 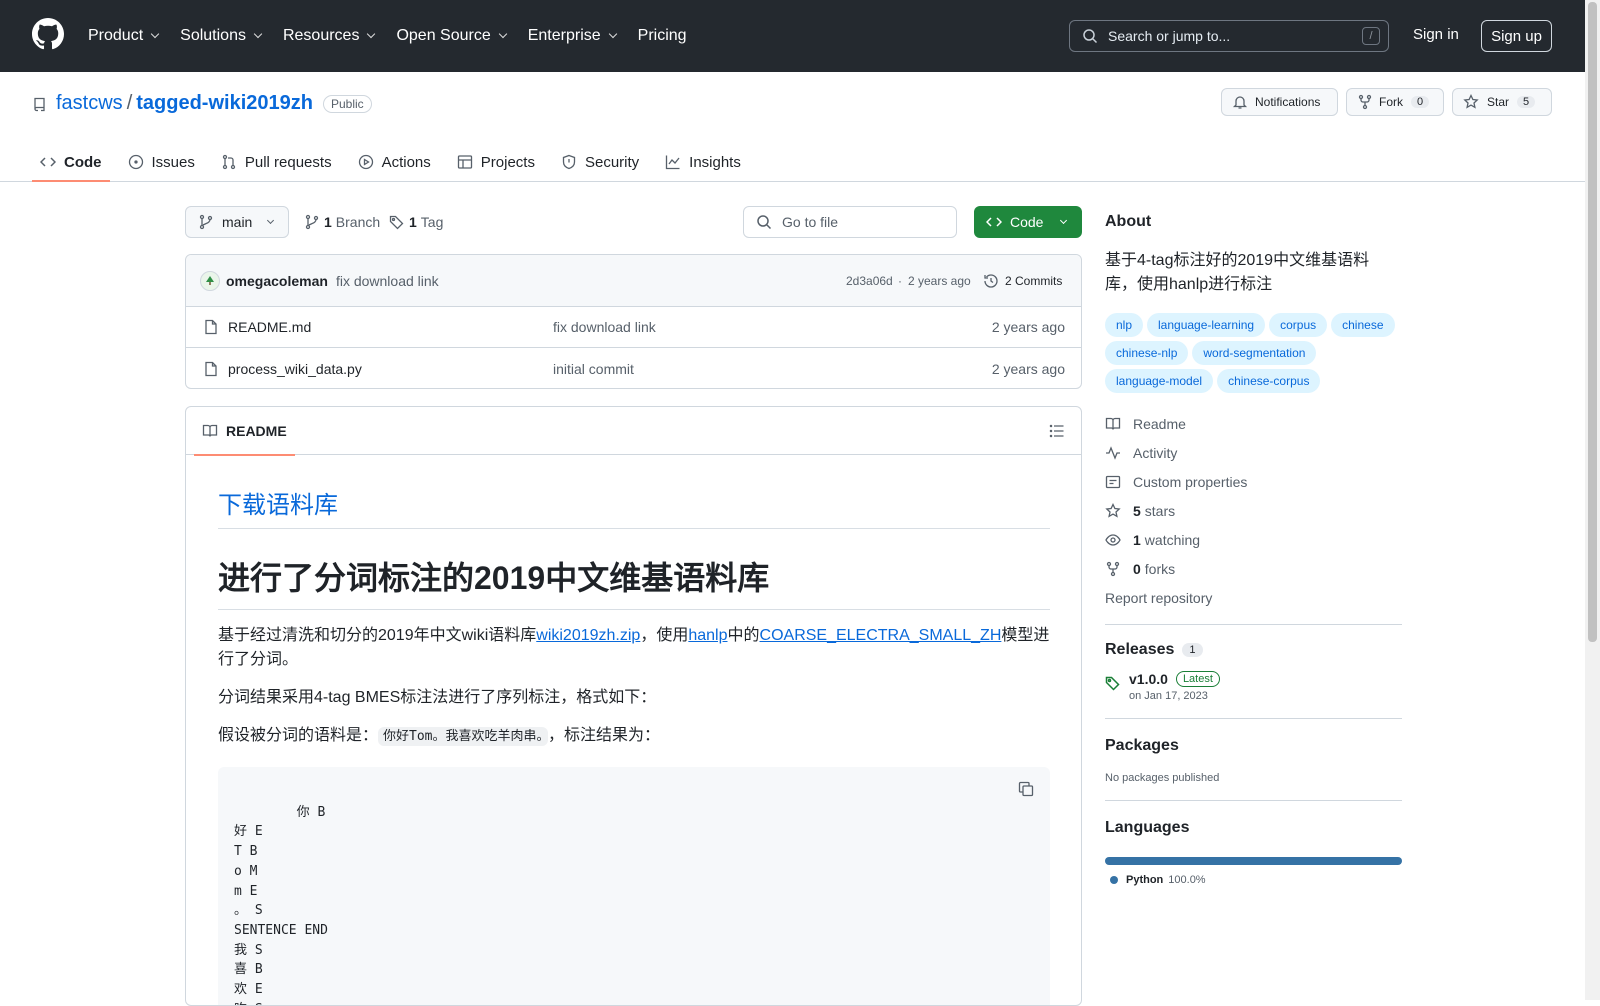 I want to click on topic-tag: corpus, so click(x=1298, y=325).